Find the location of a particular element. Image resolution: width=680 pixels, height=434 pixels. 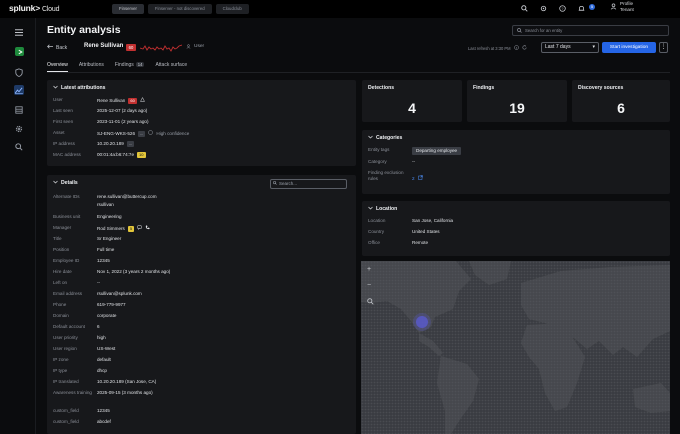

findings-card: Findings 19 is located at coordinates (517, 101).